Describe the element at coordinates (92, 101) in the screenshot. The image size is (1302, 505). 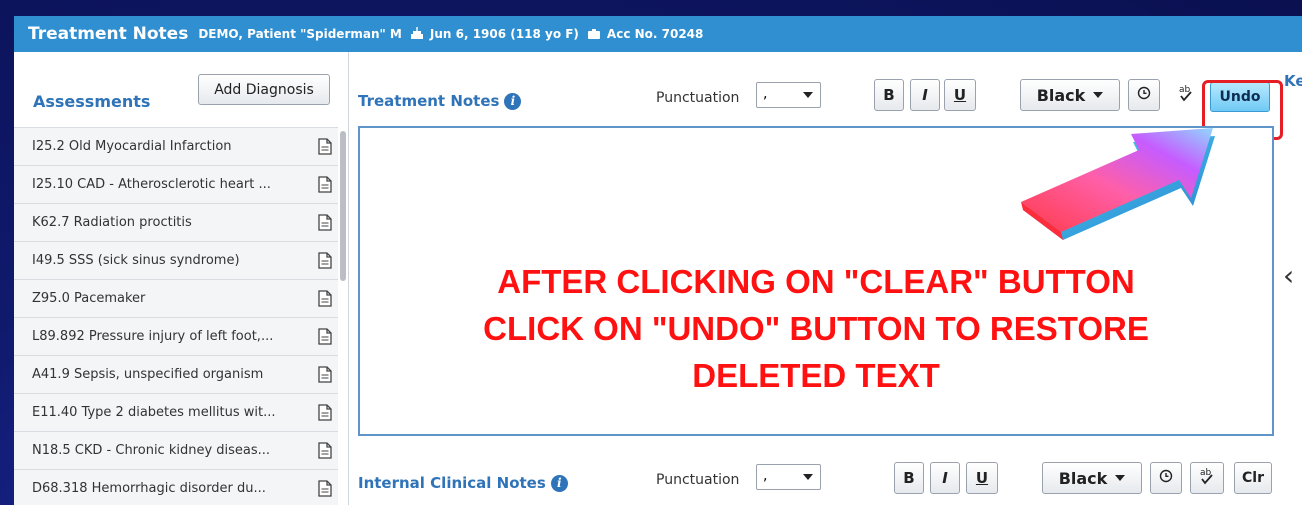
I see `assessments-title: Assessments` at that location.